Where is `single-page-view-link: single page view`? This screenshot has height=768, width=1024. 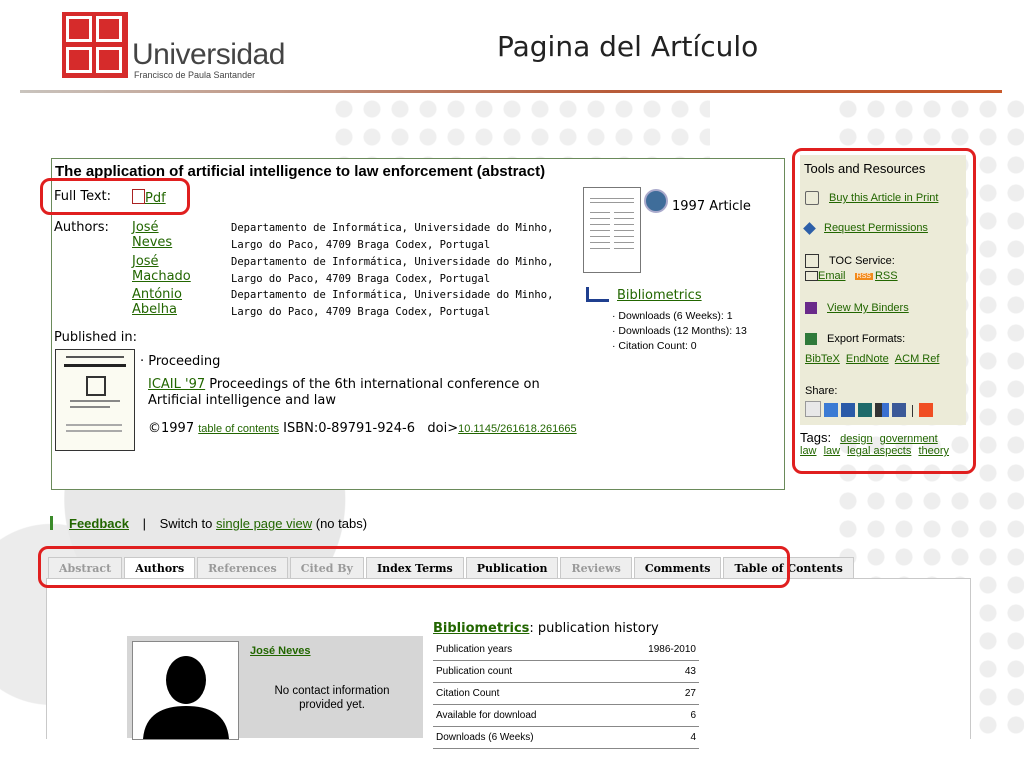
single-page-view-link: single page view is located at coordinates (264, 523).